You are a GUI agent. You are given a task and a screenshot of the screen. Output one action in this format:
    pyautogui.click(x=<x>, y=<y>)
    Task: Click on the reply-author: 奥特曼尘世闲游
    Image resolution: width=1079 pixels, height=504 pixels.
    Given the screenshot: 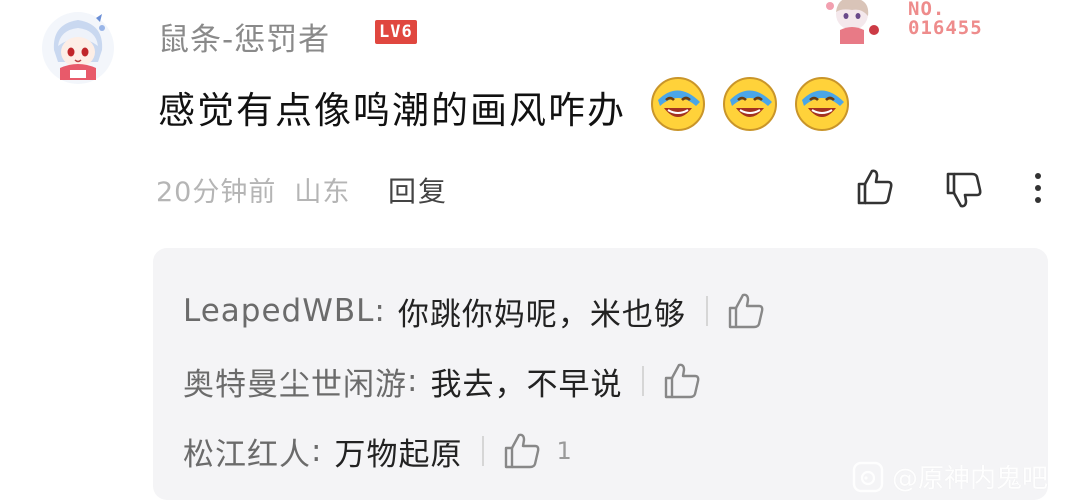 What is the action you would take?
    pyautogui.click(x=295, y=381)
    